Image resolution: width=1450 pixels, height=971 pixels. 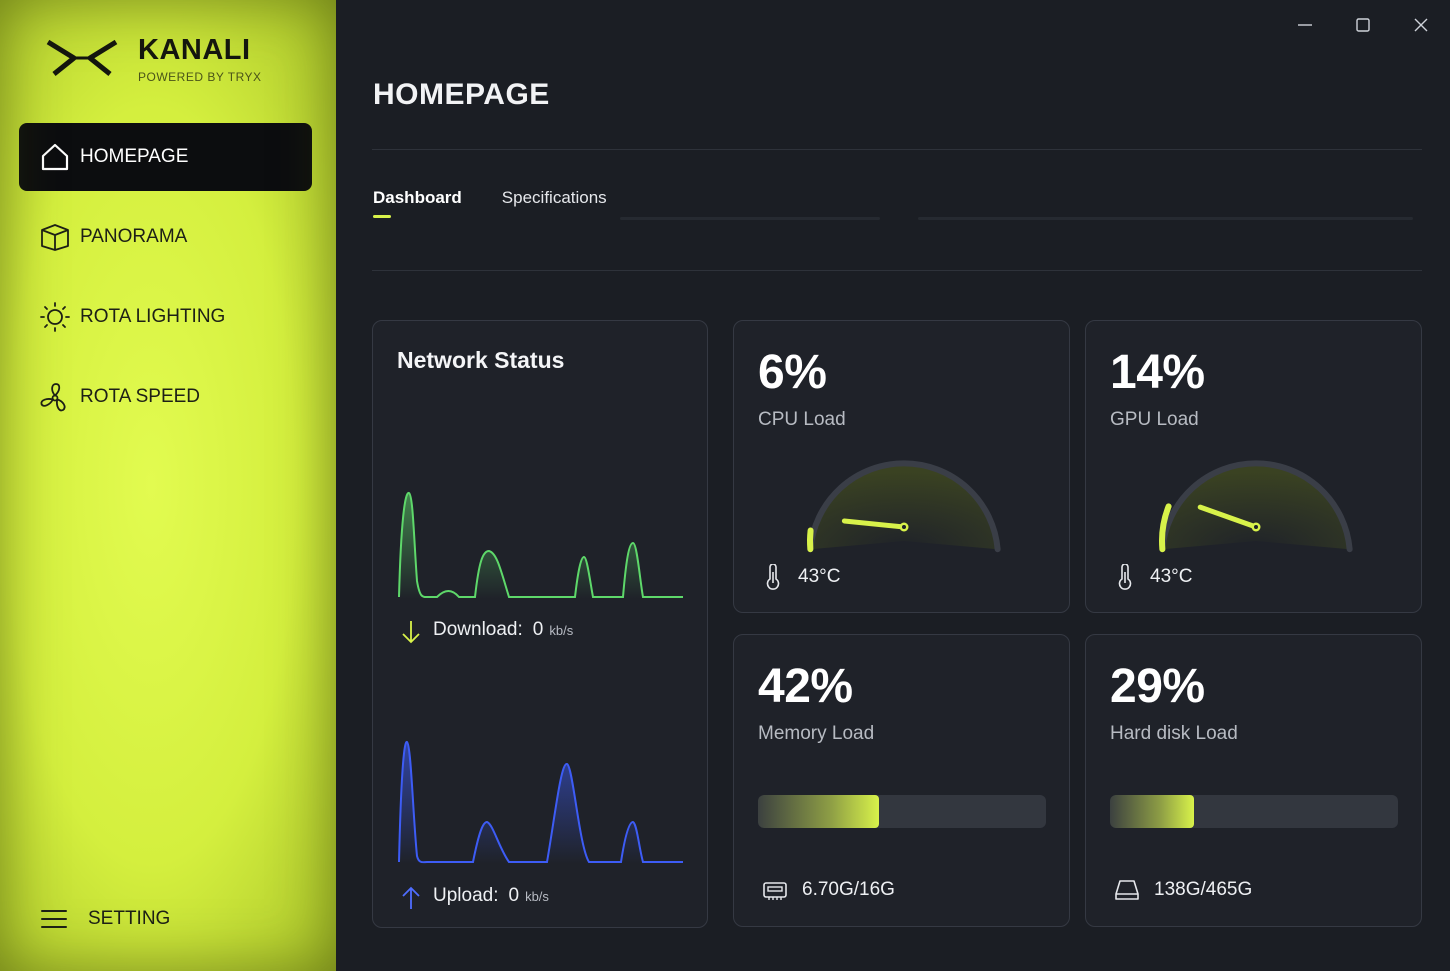 I want to click on memory-progress-bar, so click(x=902, y=811).